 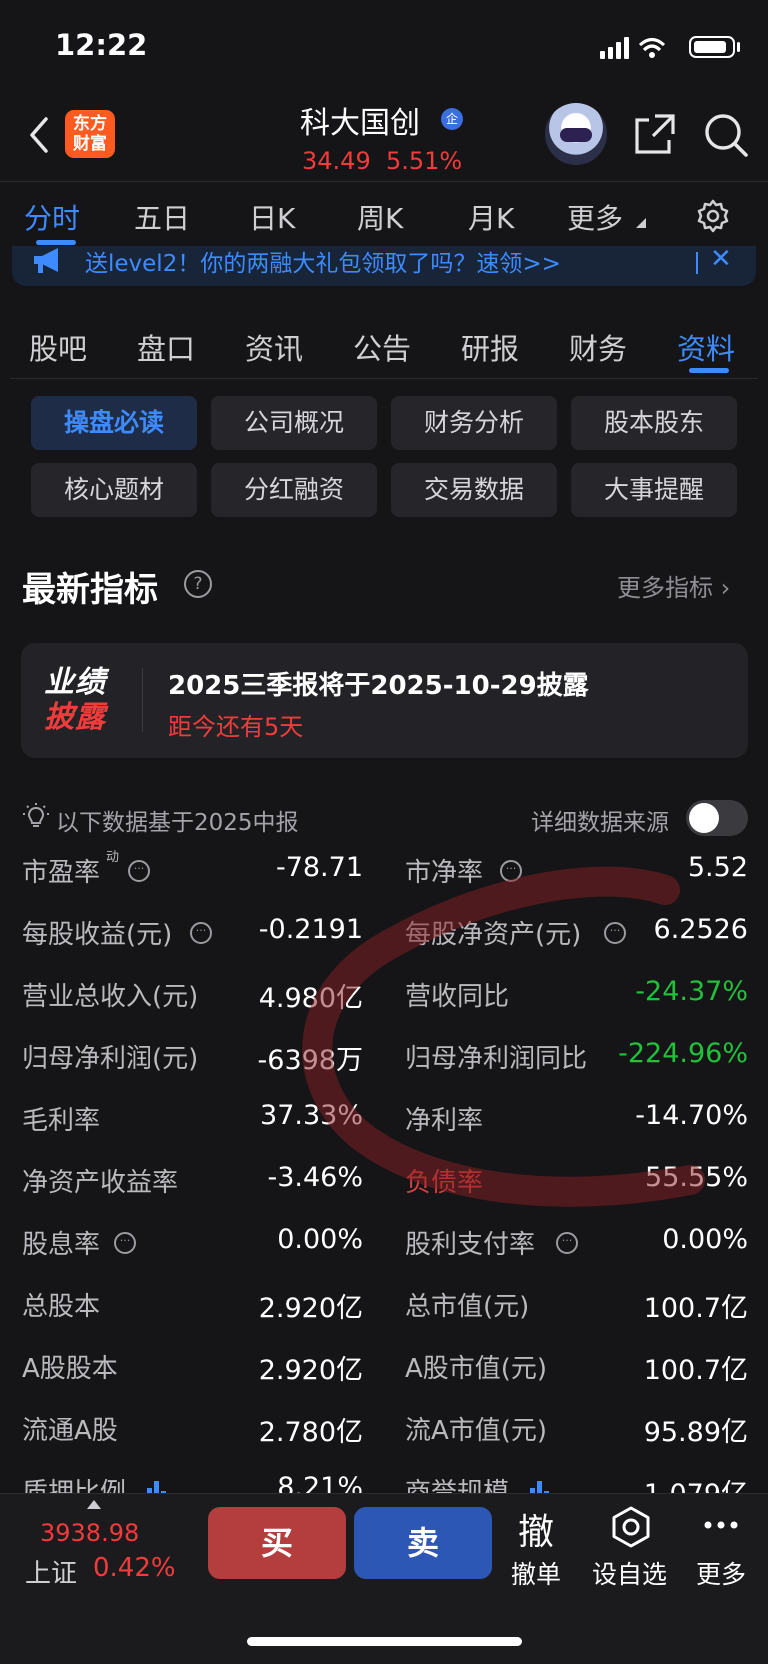 I want to click on app-logo: 东方 财富, so click(x=90, y=134).